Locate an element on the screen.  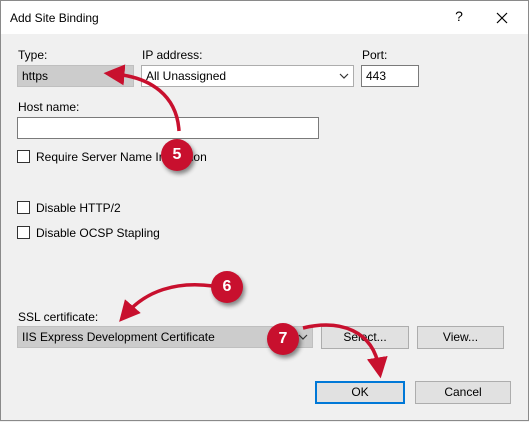
close-icon is located at coordinates (502, 18).